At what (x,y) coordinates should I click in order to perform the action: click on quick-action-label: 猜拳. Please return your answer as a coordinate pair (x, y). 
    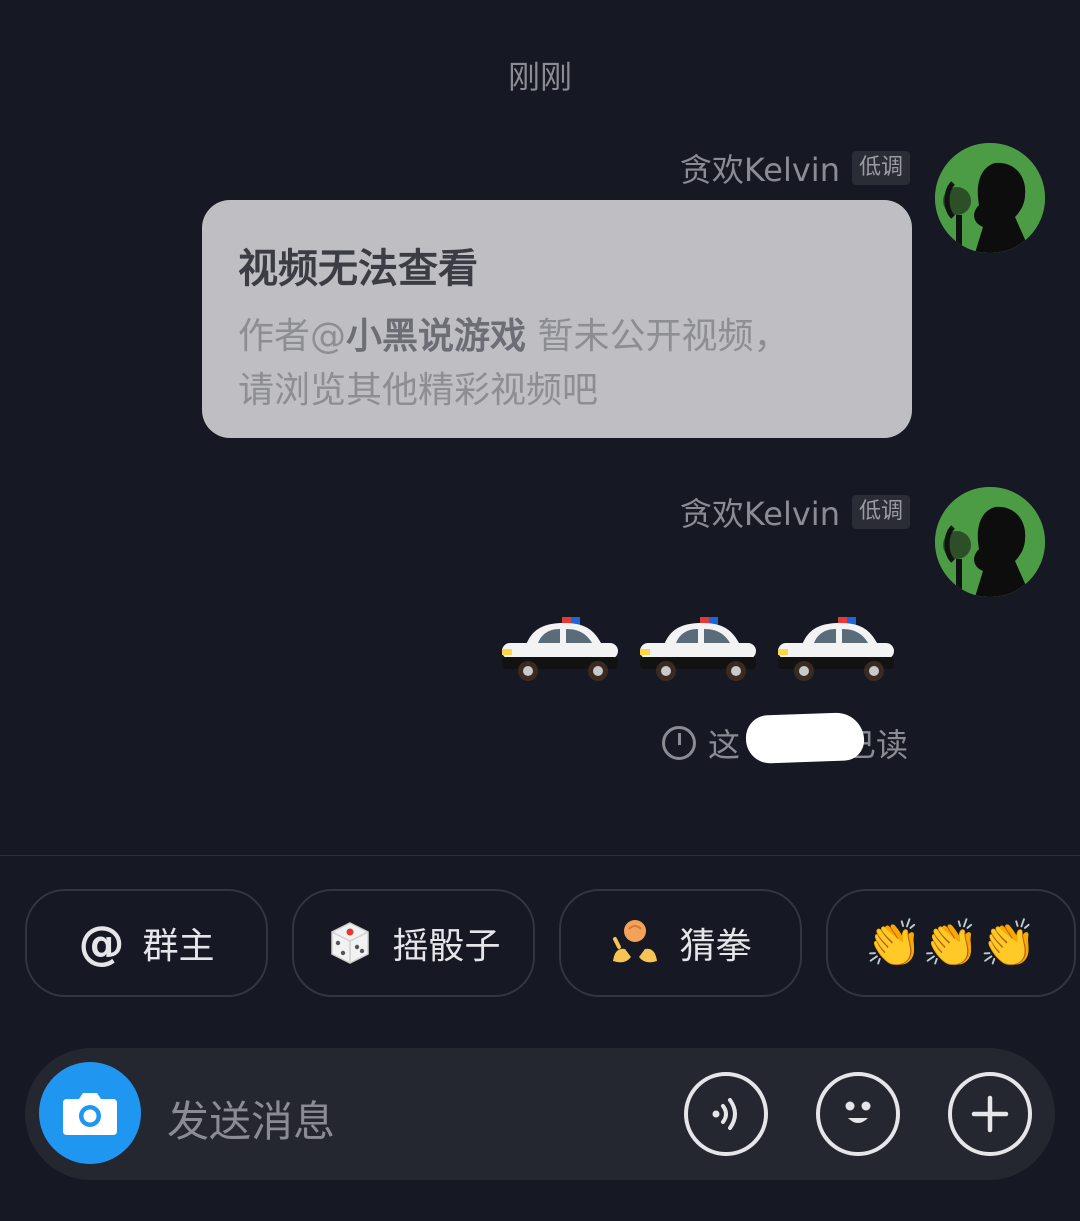
    Looking at the image, I should click on (715, 946).